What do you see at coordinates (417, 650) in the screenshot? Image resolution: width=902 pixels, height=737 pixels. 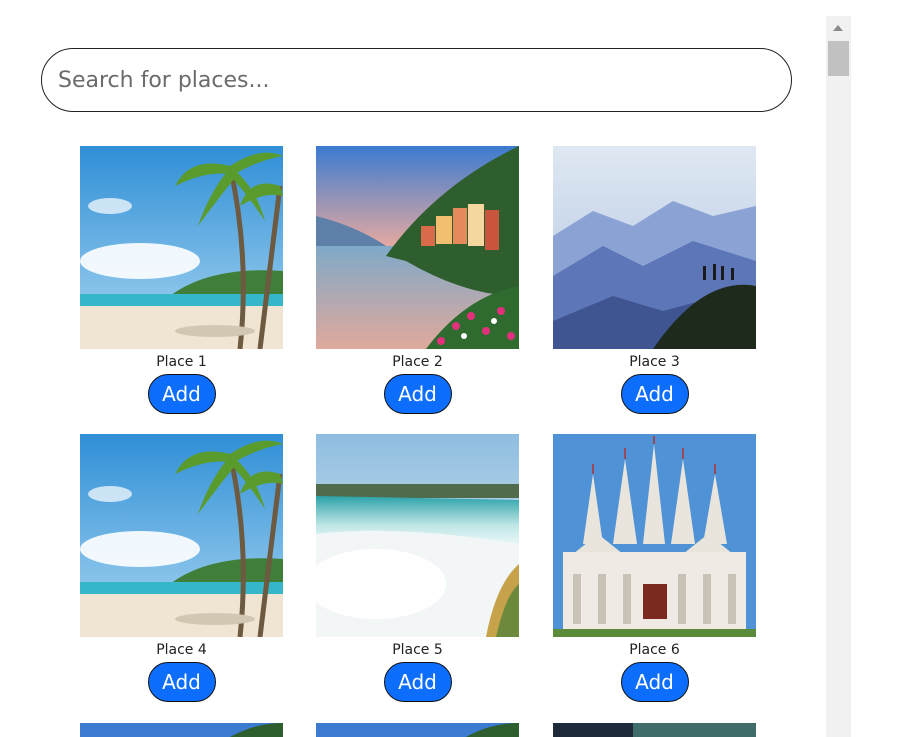 I see `place-name: Place 5` at bounding box center [417, 650].